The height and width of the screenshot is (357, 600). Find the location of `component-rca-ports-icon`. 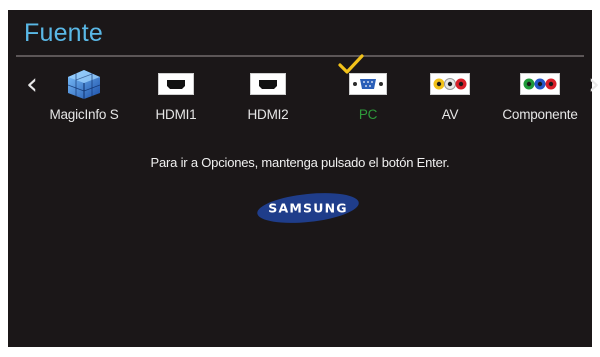

component-rca-ports-icon is located at coordinates (540, 84).